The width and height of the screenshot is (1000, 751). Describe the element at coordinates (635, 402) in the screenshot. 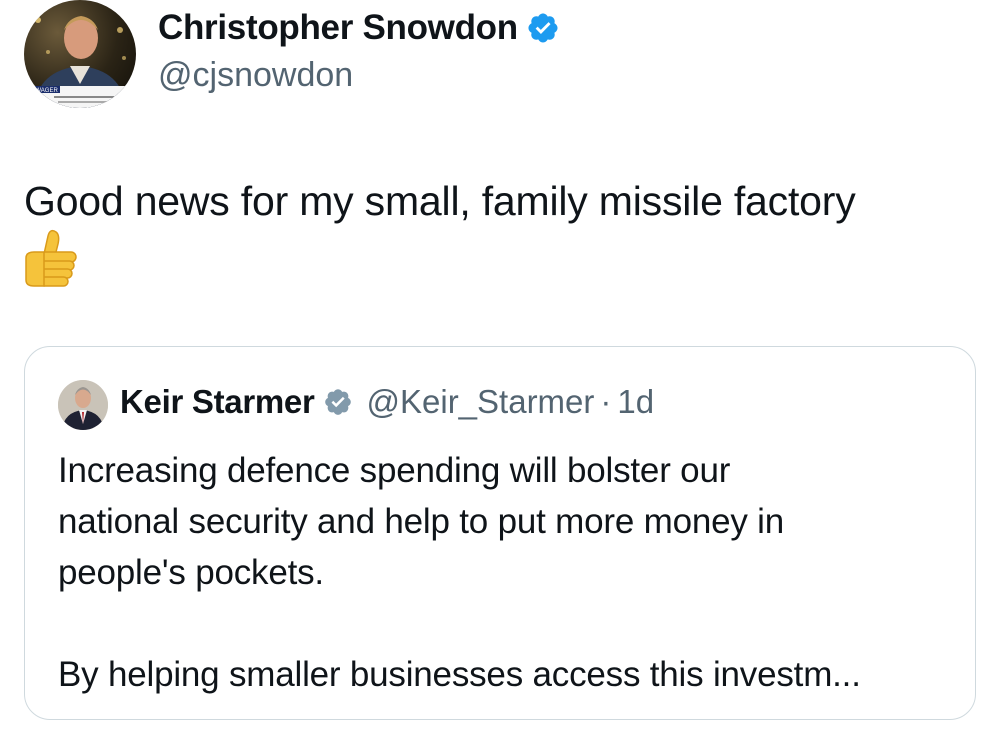

I see `quoted-timestamp: 1d` at that location.